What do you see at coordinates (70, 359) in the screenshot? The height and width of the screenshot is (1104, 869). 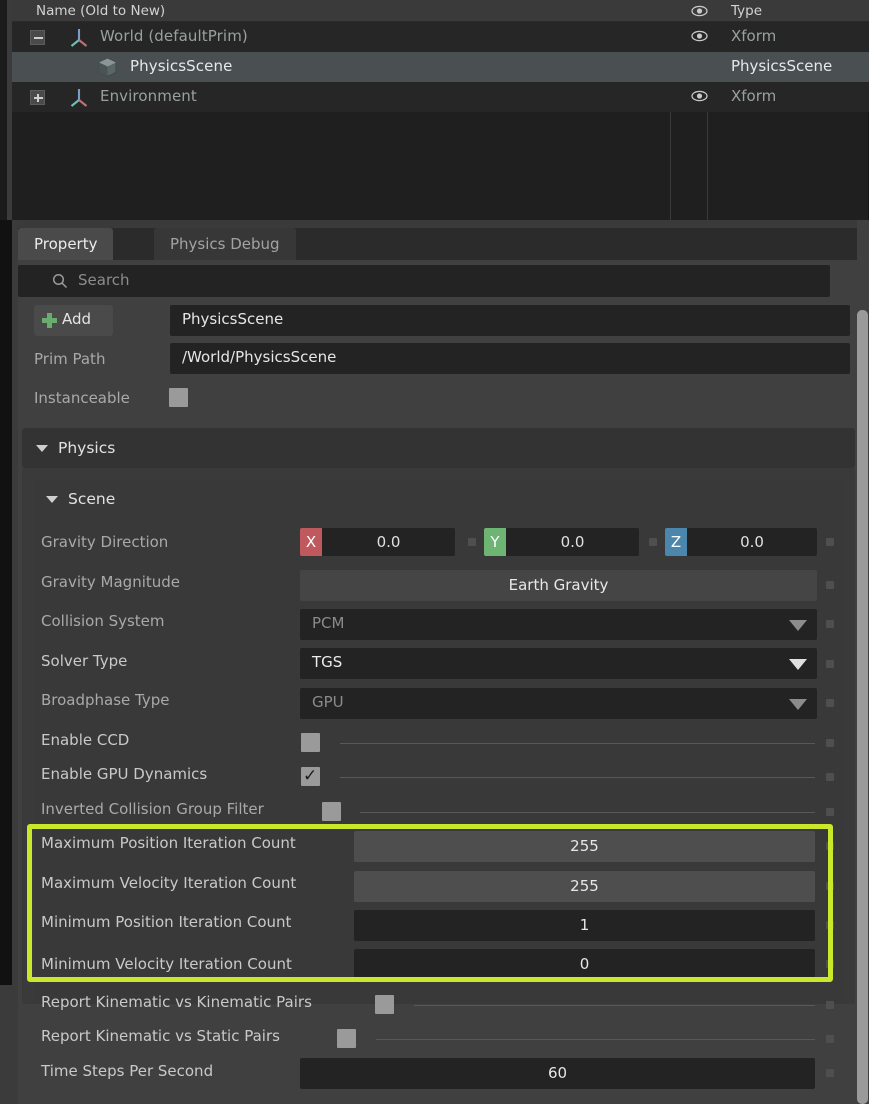 I see `prim-path-label: Prim Path` at bounding box center [70, 359].